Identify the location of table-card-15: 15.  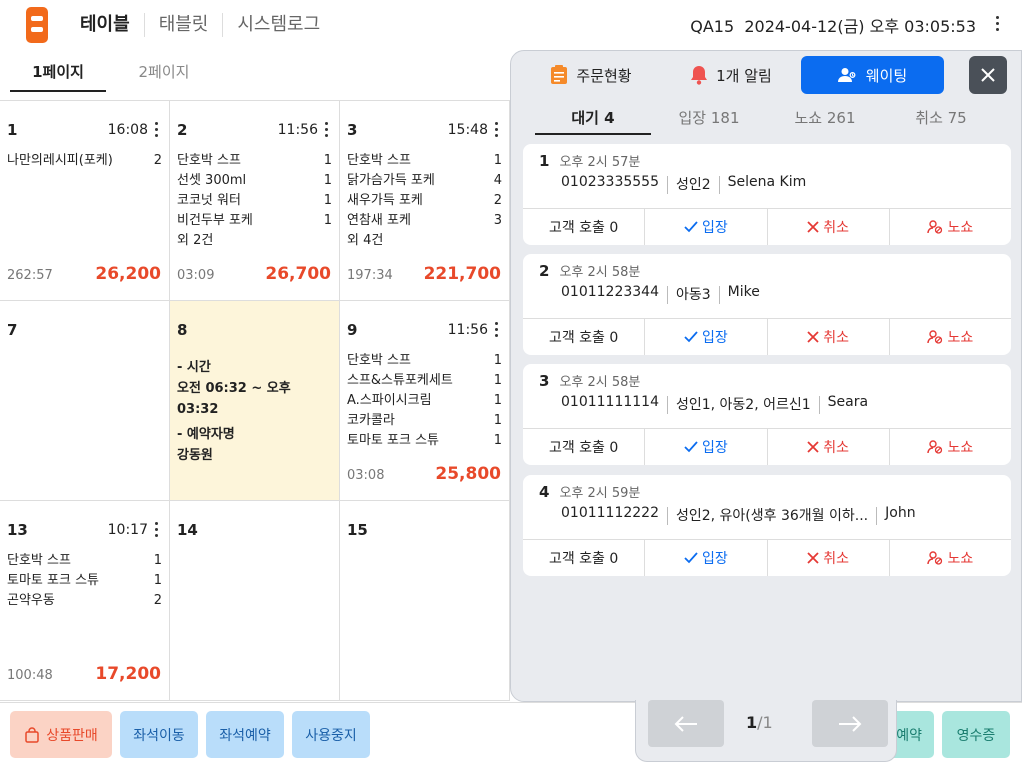
(425, 601).